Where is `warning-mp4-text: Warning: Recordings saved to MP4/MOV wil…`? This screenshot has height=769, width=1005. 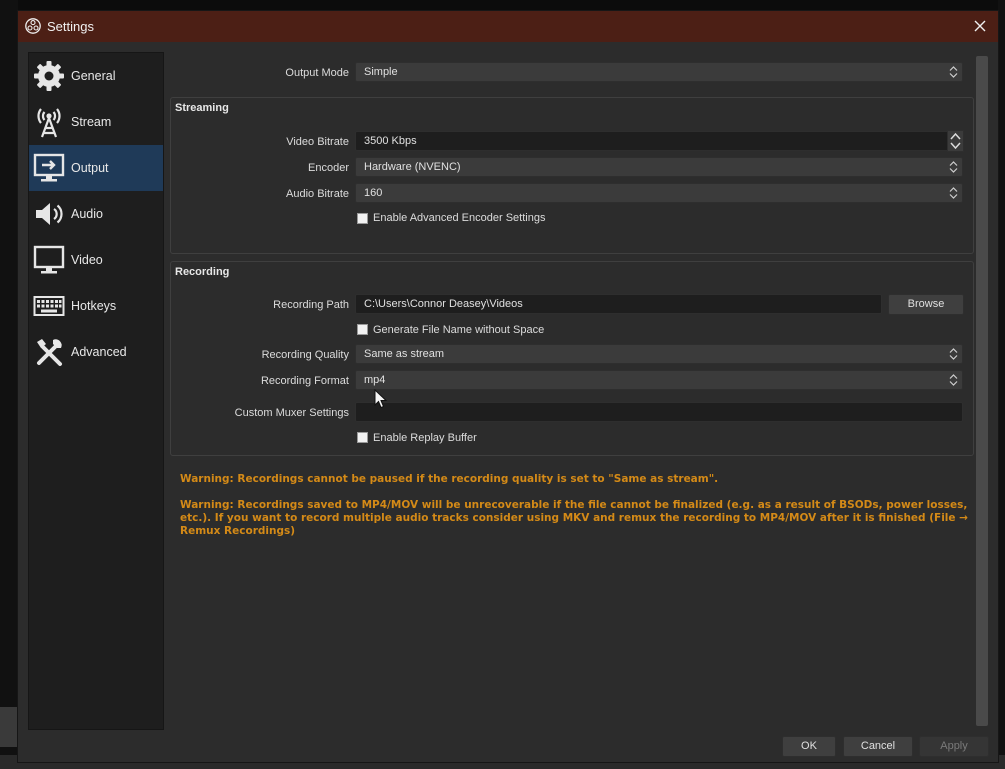
warning-mp4-text: Warning: Recordings saved to MP4/MOV wil… is located at coordinates (574, 518).